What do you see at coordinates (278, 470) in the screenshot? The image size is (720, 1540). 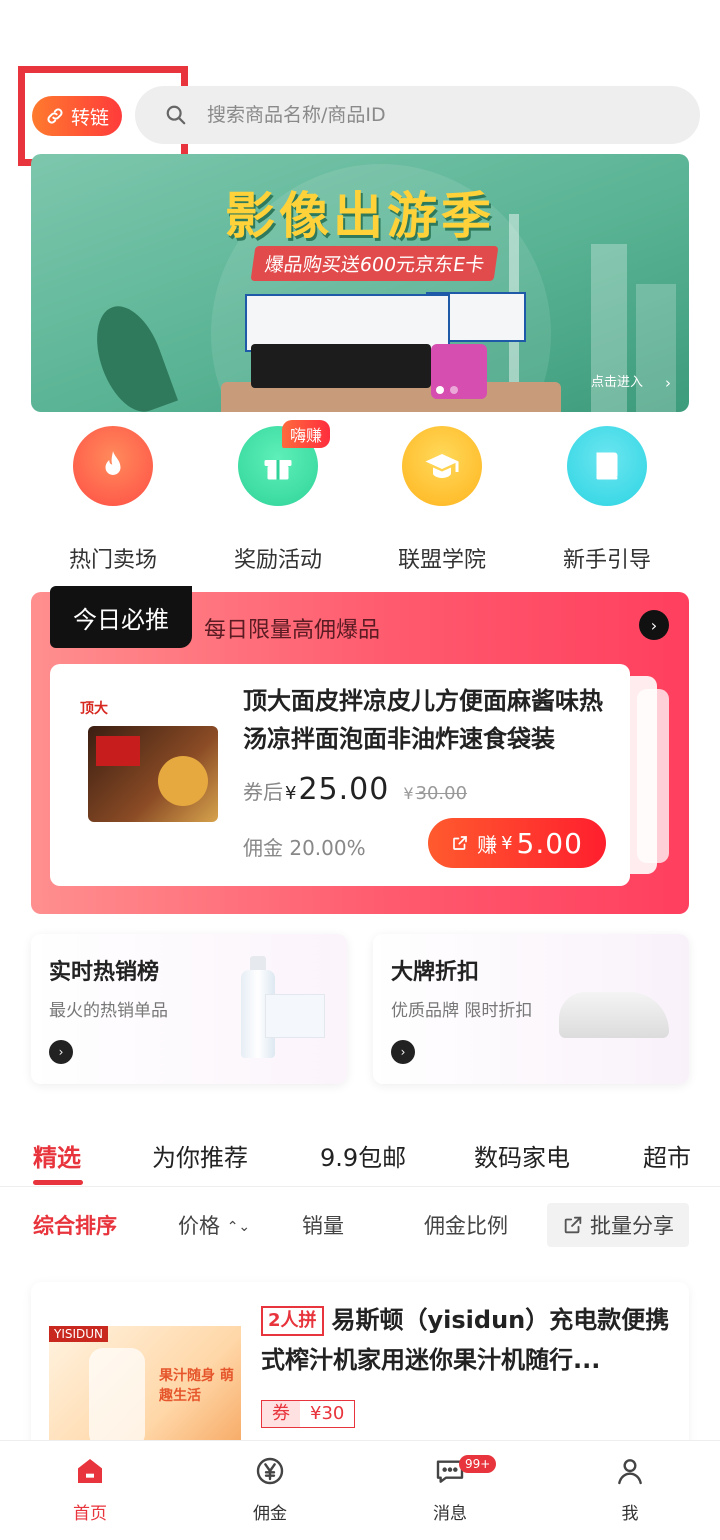 I see `gift-icon` at bounding box center [278, 470].